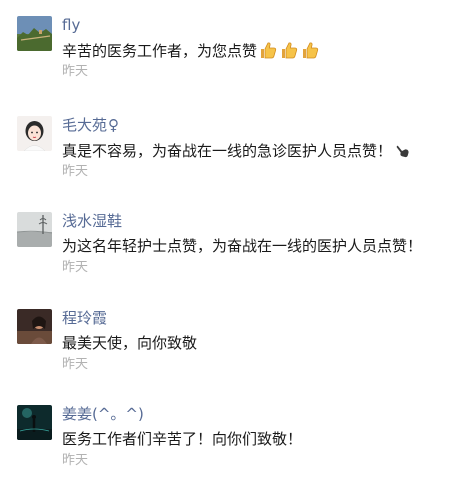 This screenshot has width=458, height=481. Describe the element at coordinates (85, 125) in the screenshot. I see `commenter-name-text: 毛大苑` at that location.